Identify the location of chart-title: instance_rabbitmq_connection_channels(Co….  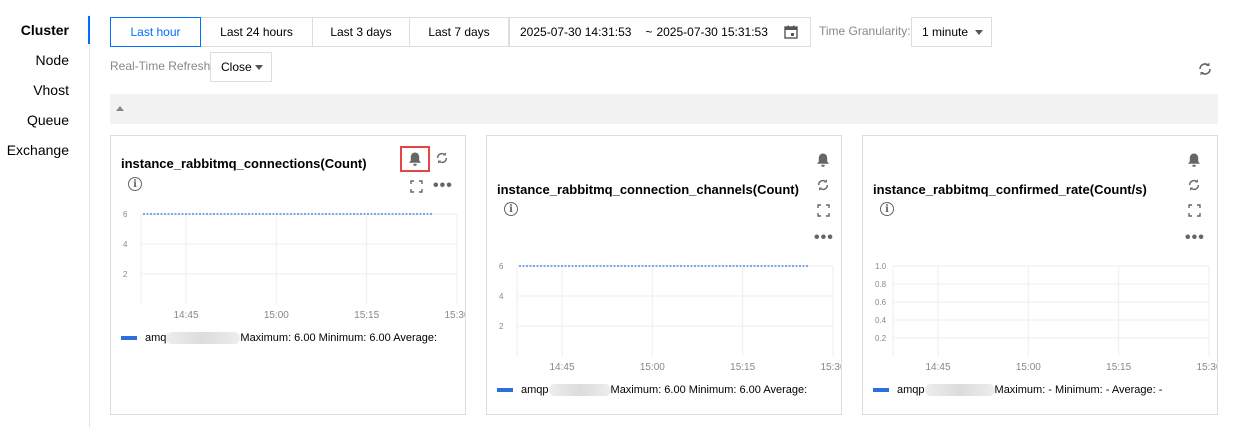
(648, 189).